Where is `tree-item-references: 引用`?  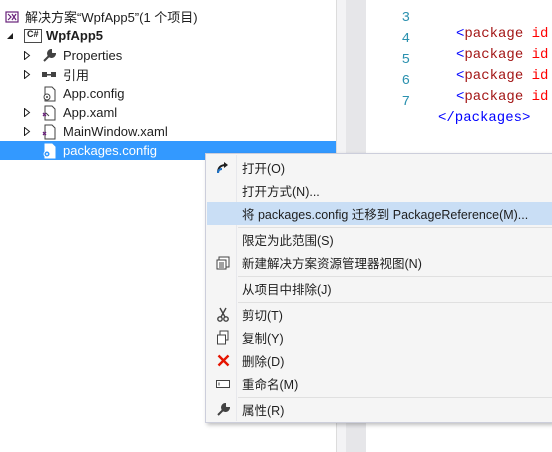
tree-item-references: 引用 is located at coordinates (168, 74).